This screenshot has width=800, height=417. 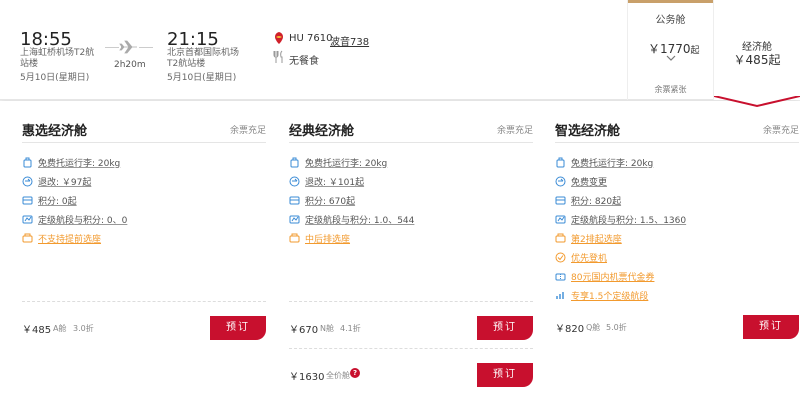 I want to click on feature-priority-boarding: 优先登机, so click(x=581, y=257).